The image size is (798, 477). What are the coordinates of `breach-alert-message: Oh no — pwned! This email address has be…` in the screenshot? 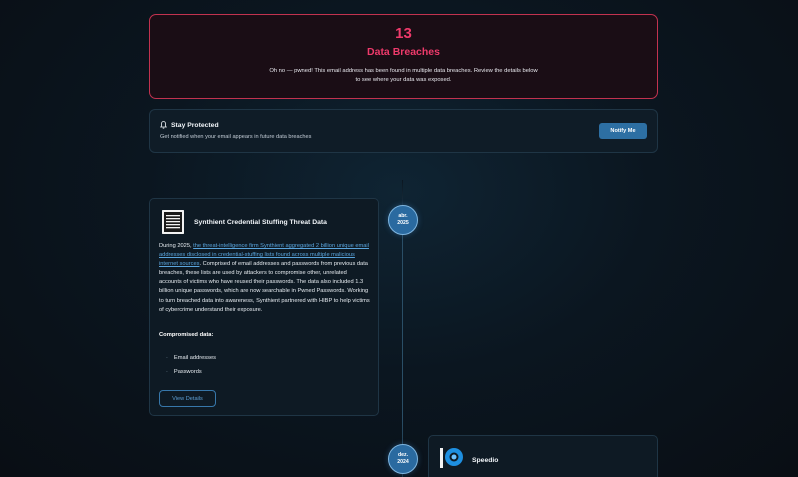 It's located at (403, 75).